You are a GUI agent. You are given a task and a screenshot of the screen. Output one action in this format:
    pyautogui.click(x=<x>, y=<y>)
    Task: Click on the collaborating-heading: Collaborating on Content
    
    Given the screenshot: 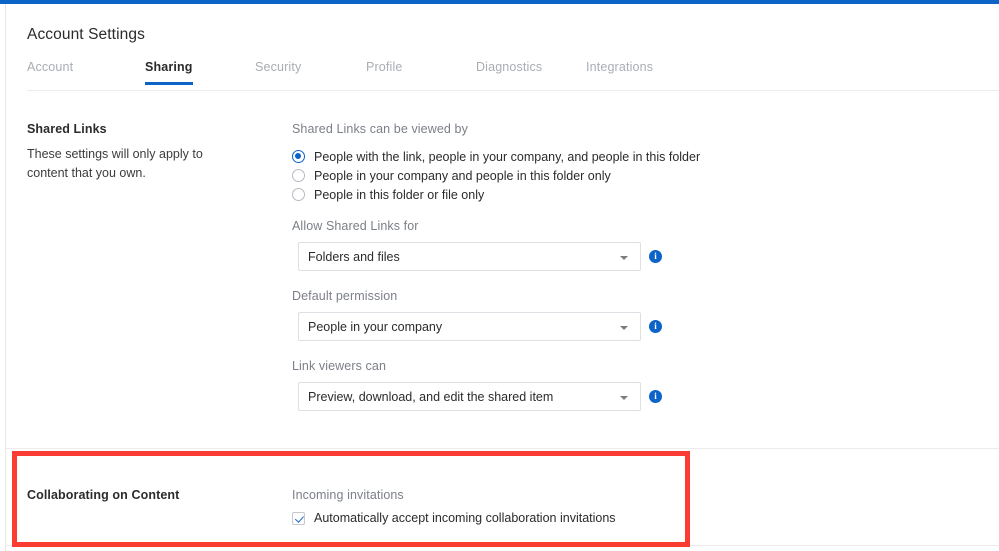 What is the action you would take?
    pyautogui.click(x=103, y=495)
    